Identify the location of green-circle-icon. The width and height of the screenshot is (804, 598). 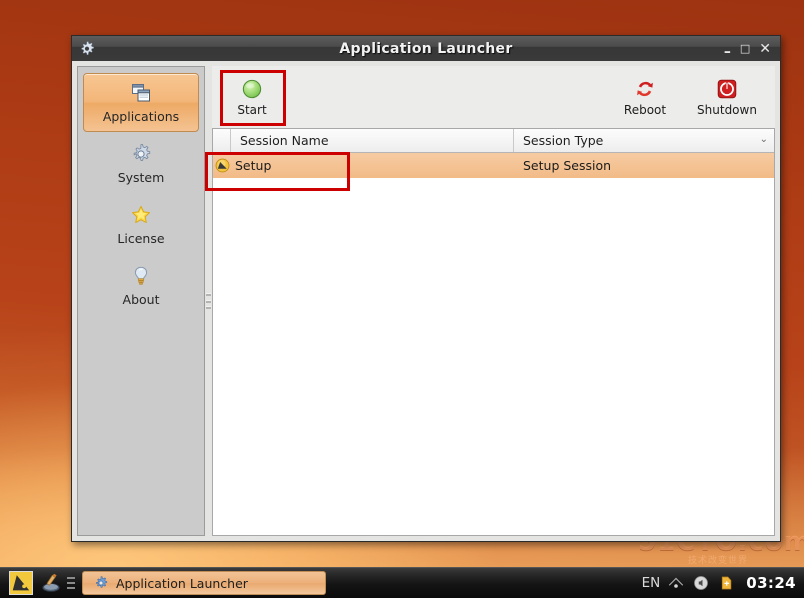
(252, 88).